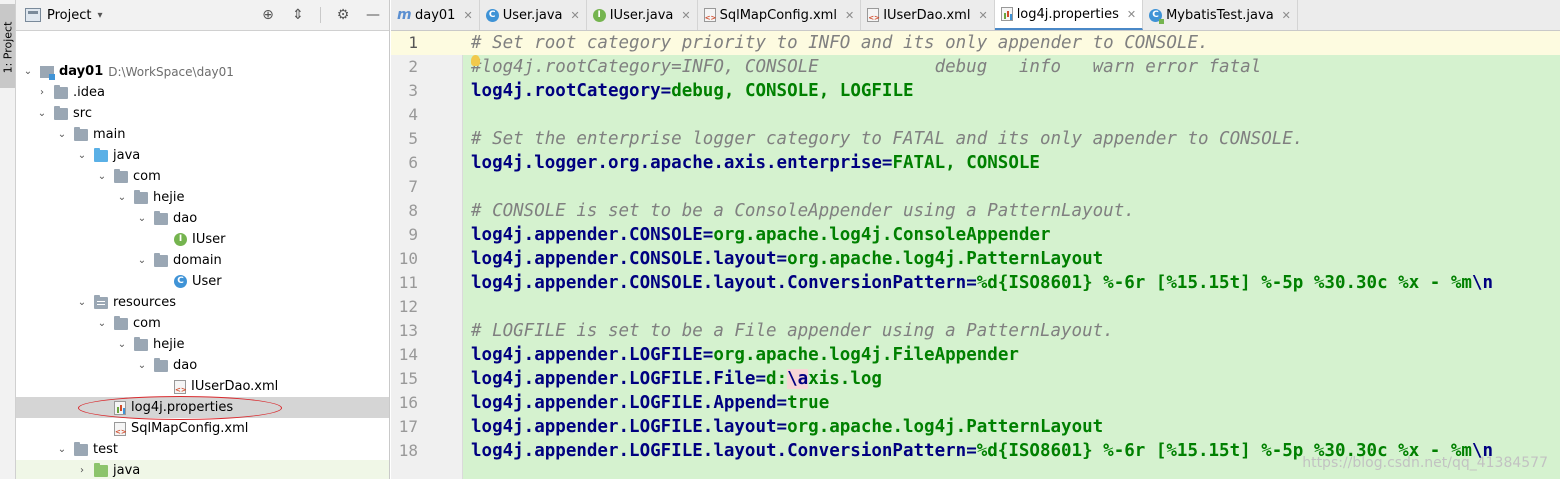 Image resolution: width=1560 pixels, height=479 pixels. What do you see at coordinates (408, 426) in the screenshot?
I see `line-number: 17` at bounding box center [408, 426].